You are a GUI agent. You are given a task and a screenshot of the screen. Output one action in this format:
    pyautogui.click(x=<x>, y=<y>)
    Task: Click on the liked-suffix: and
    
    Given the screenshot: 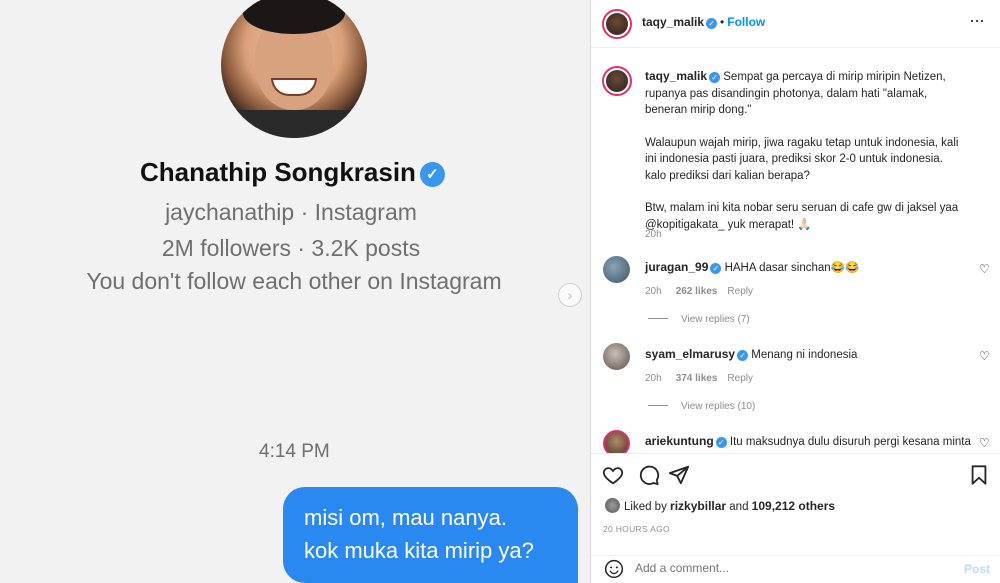 What is the action you would take?
    pyautogui.click(x=739, y=507)
    